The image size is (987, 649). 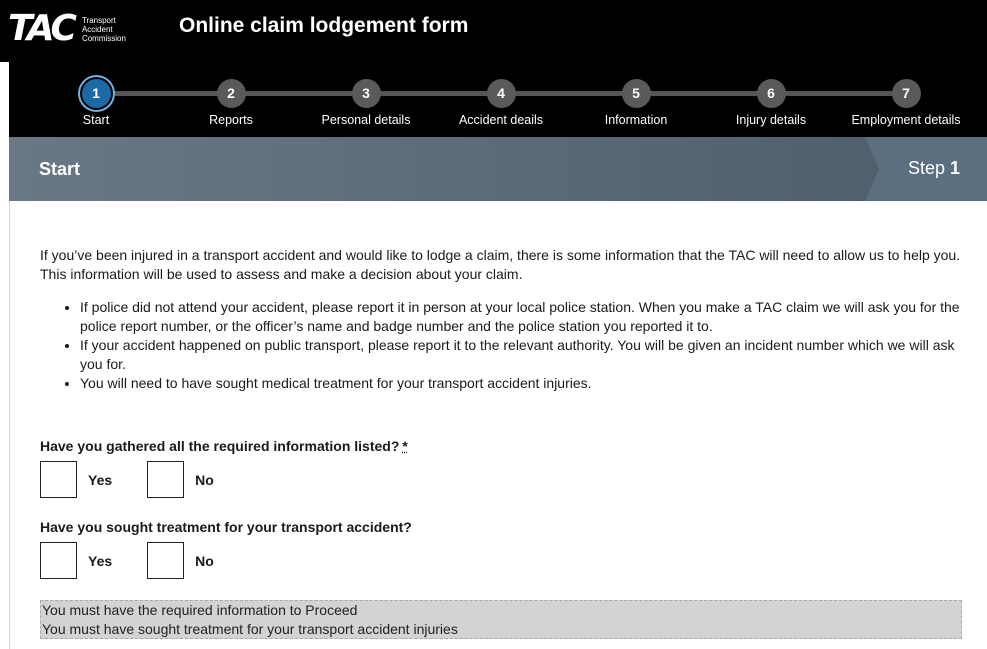 What do you see at coordinates (405, 446) in the screenshot?
I see `required-marker: *` at bounding box center [405, 446].